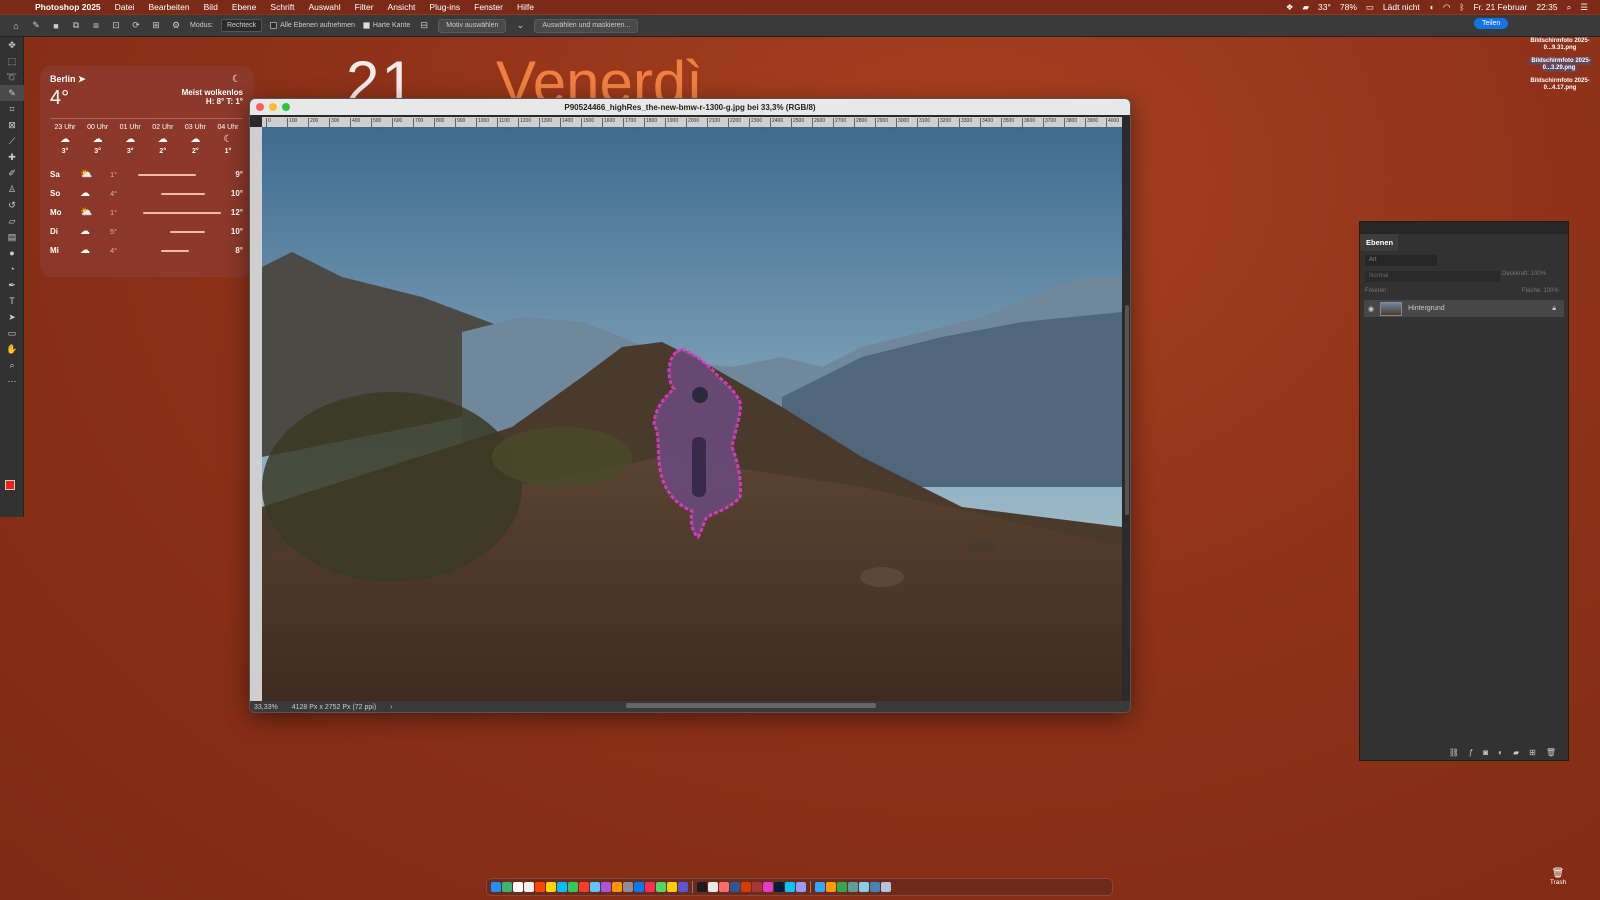  What do you see at coordinates (1464, 228) in the screenshot?
I see `panel-header` at bounding box center [1464, 228].